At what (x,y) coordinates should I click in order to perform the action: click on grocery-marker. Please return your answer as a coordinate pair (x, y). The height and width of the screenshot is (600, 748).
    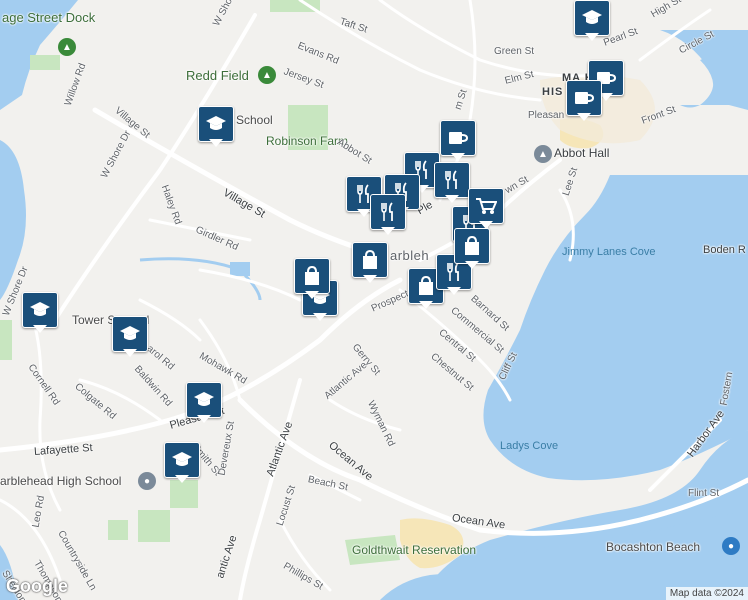
    Looking at the image, I should click on (486, 209).